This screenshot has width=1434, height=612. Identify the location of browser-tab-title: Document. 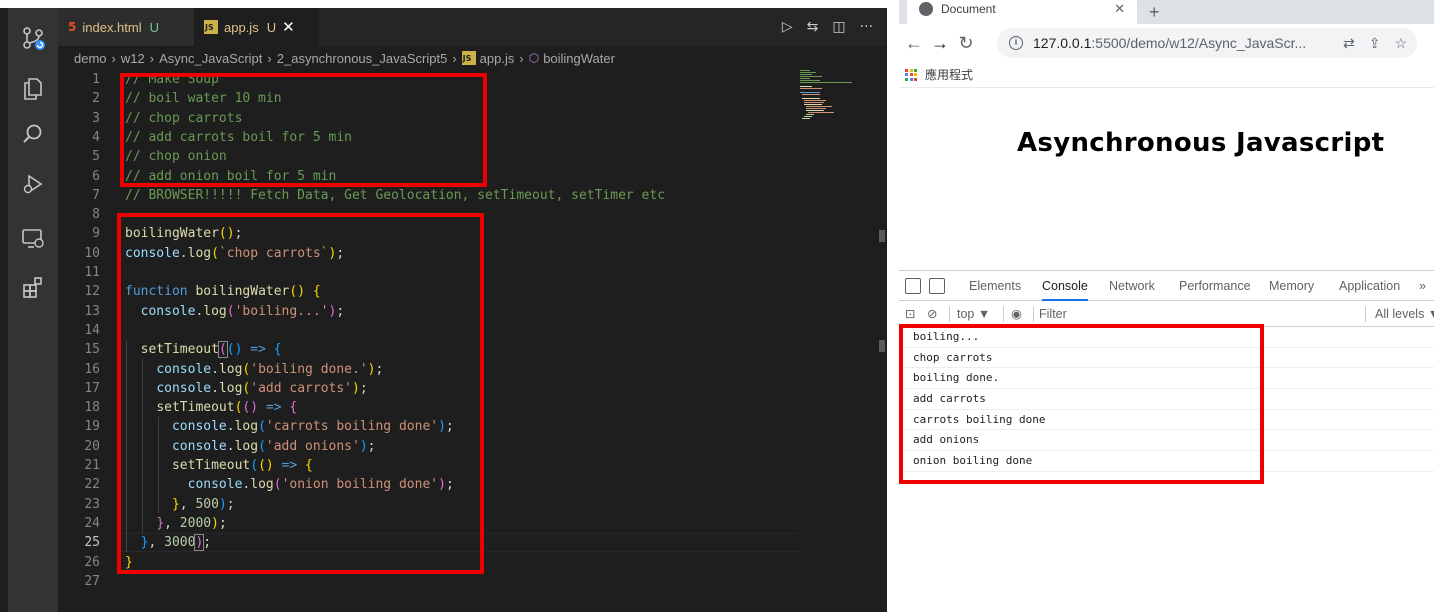
(968, 9).